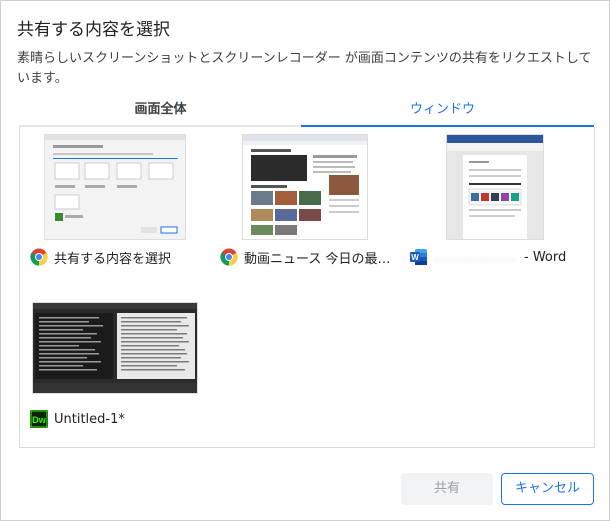 The width and height of the screenshot is (610, 521). I want to click on dialog-title: 共有する内容を選択, so click(93, 30).